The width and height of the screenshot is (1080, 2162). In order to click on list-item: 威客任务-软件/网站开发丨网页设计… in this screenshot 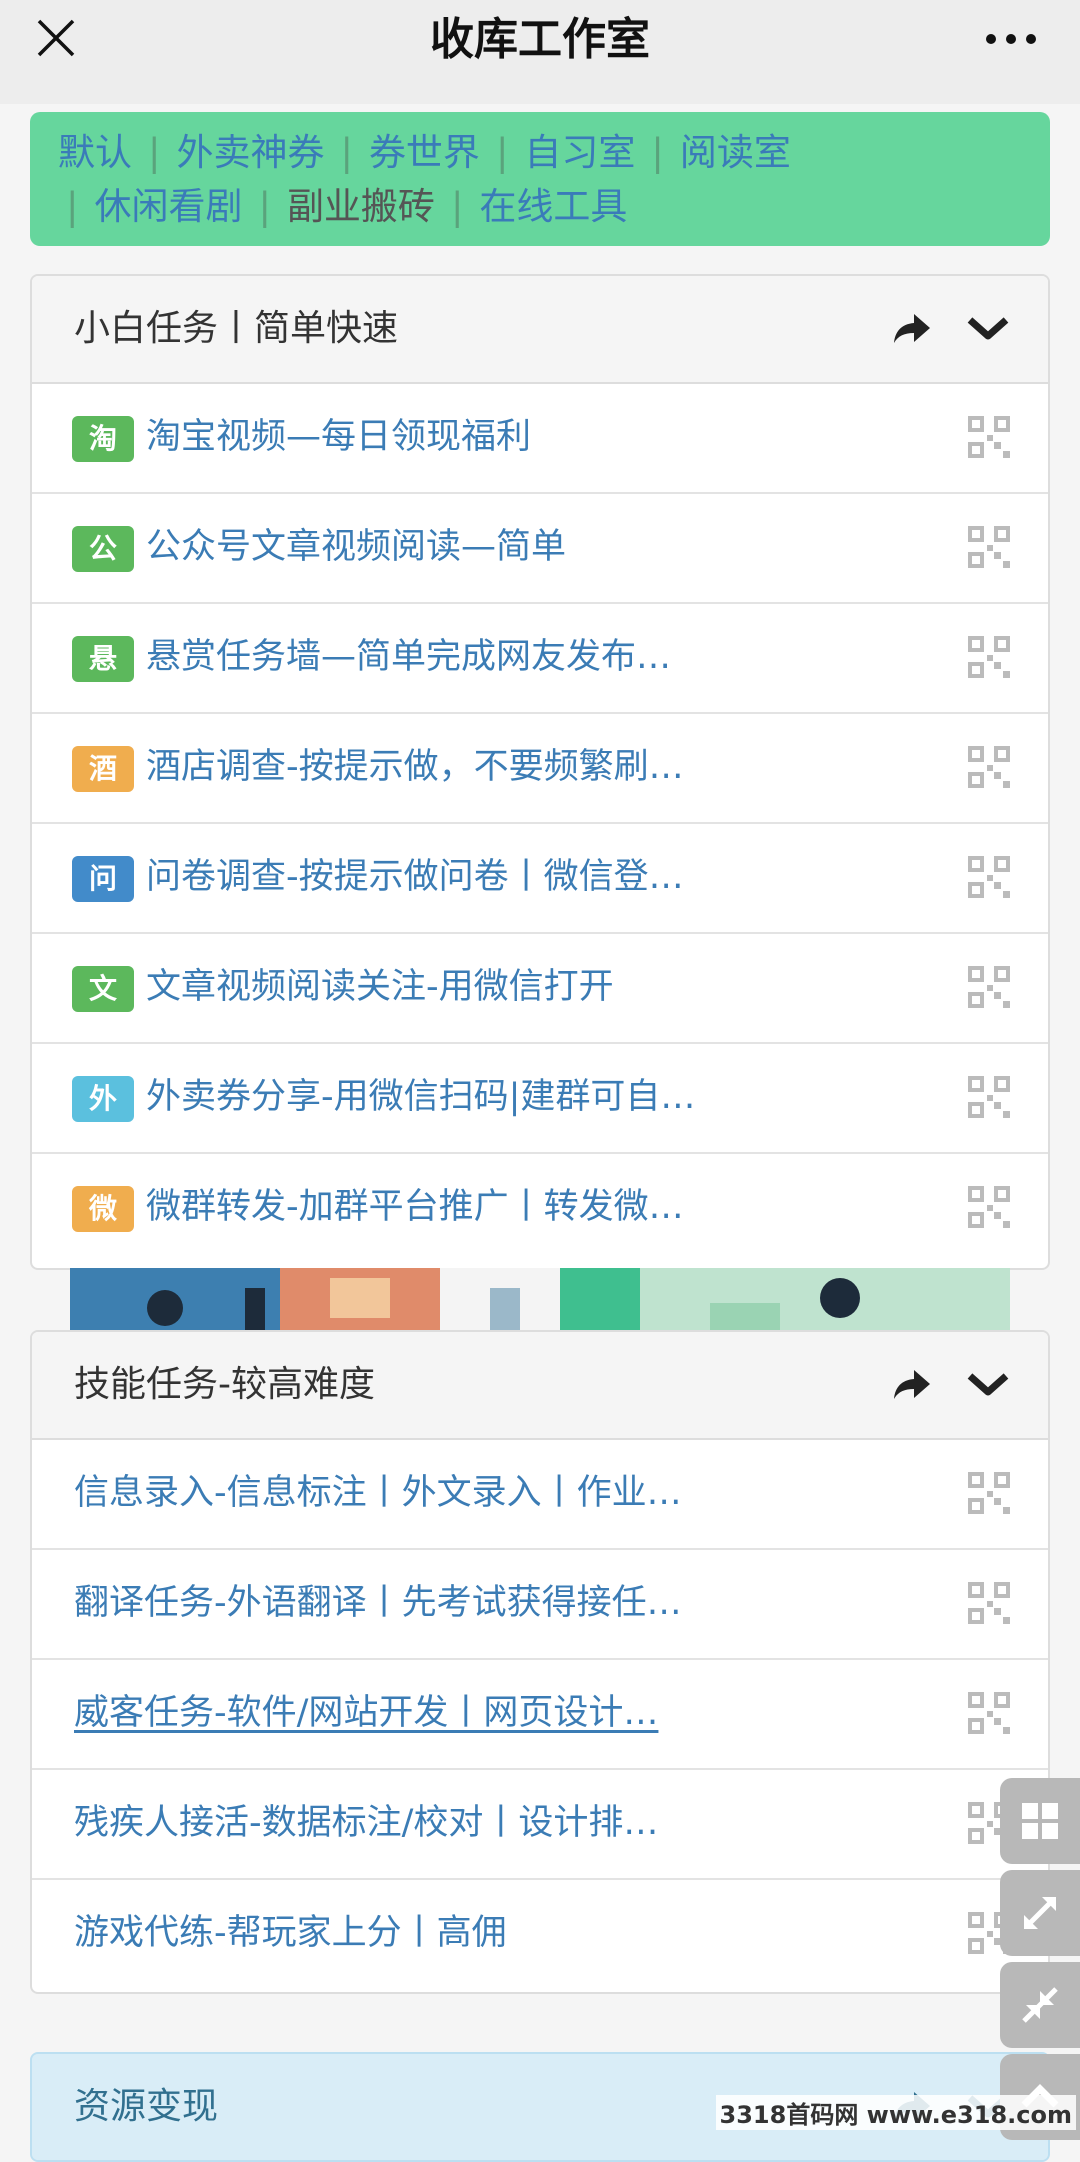, I will do `click(540, 1715)`.